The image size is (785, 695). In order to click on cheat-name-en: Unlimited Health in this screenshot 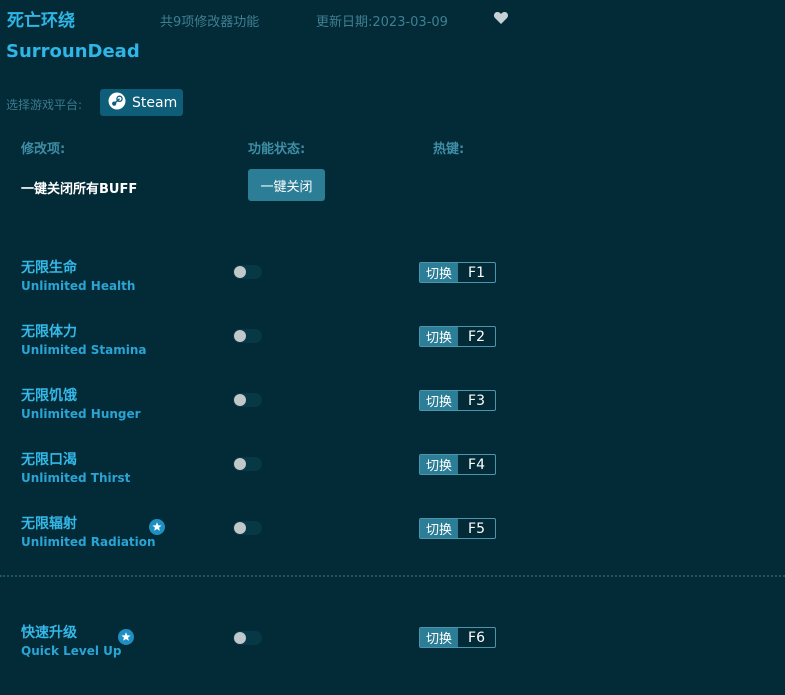, I will do `click(78, 286)`.